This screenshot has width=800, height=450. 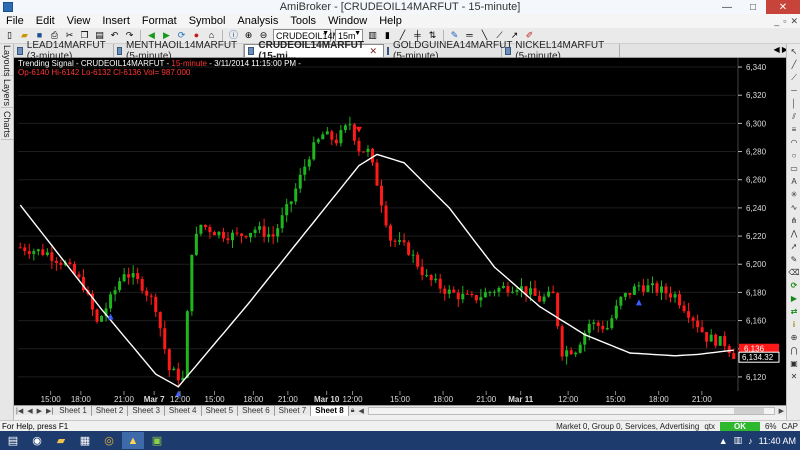 I want to click on ray-tool-icon: ⟋, so click(x=794, y=77).